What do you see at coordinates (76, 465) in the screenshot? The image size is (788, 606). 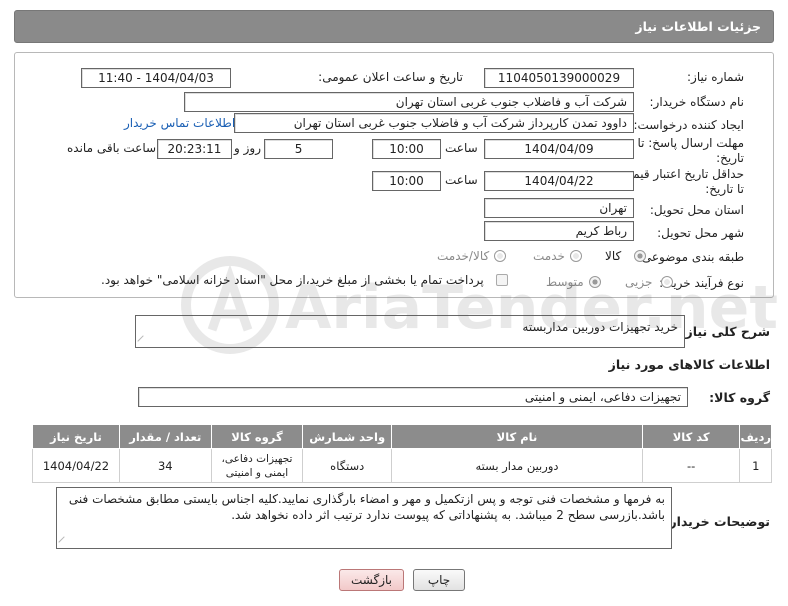 I see `cell-date: 1404/04/22` at bounding box center [76, 465].